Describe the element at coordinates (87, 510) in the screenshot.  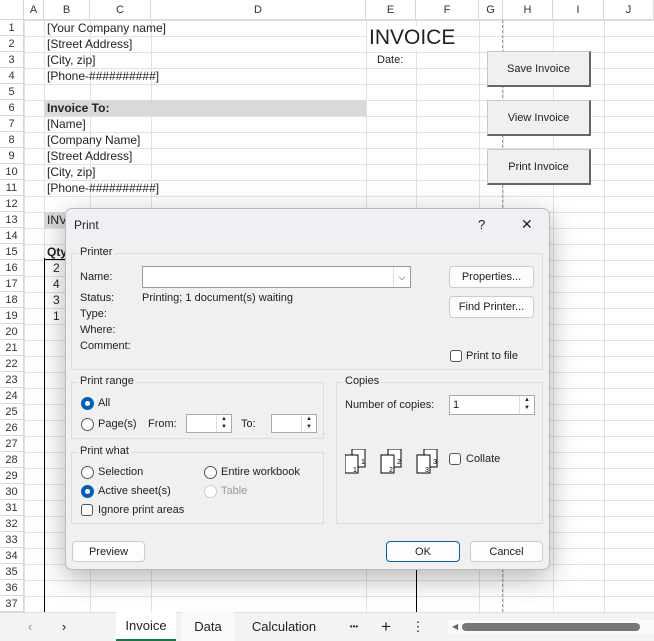
I see `ignore-print-areas-checkbox` at that location.